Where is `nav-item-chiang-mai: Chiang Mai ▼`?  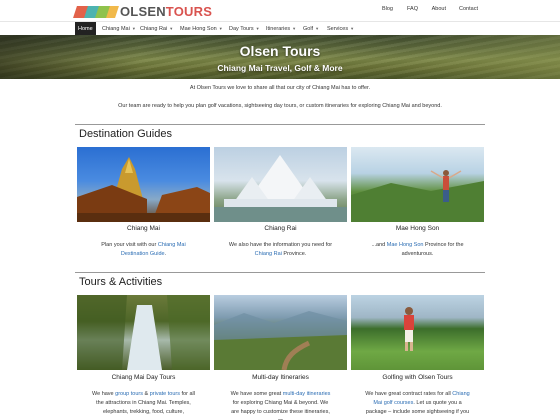 nav-item-chiang-mai: Chiang Mai ▼ is located at coordinates (119, 29).